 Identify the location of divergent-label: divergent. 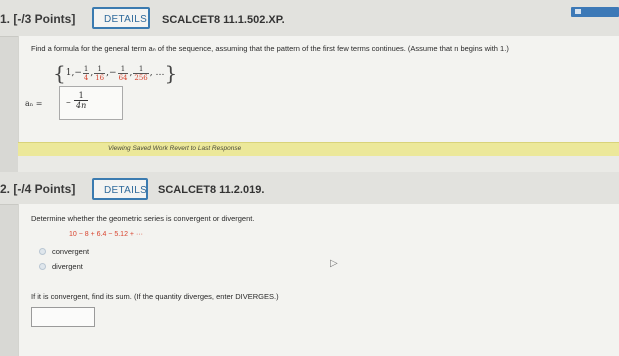
(67, 266).